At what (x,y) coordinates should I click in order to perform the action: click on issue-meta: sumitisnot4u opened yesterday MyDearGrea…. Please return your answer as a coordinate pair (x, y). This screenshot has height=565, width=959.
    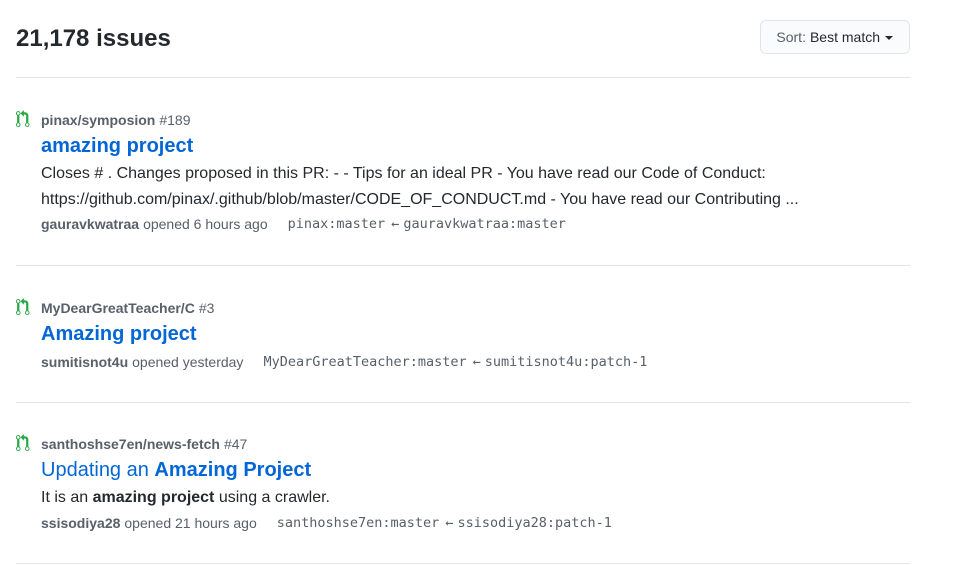
    Looking at the image, I should click on (344, 362).